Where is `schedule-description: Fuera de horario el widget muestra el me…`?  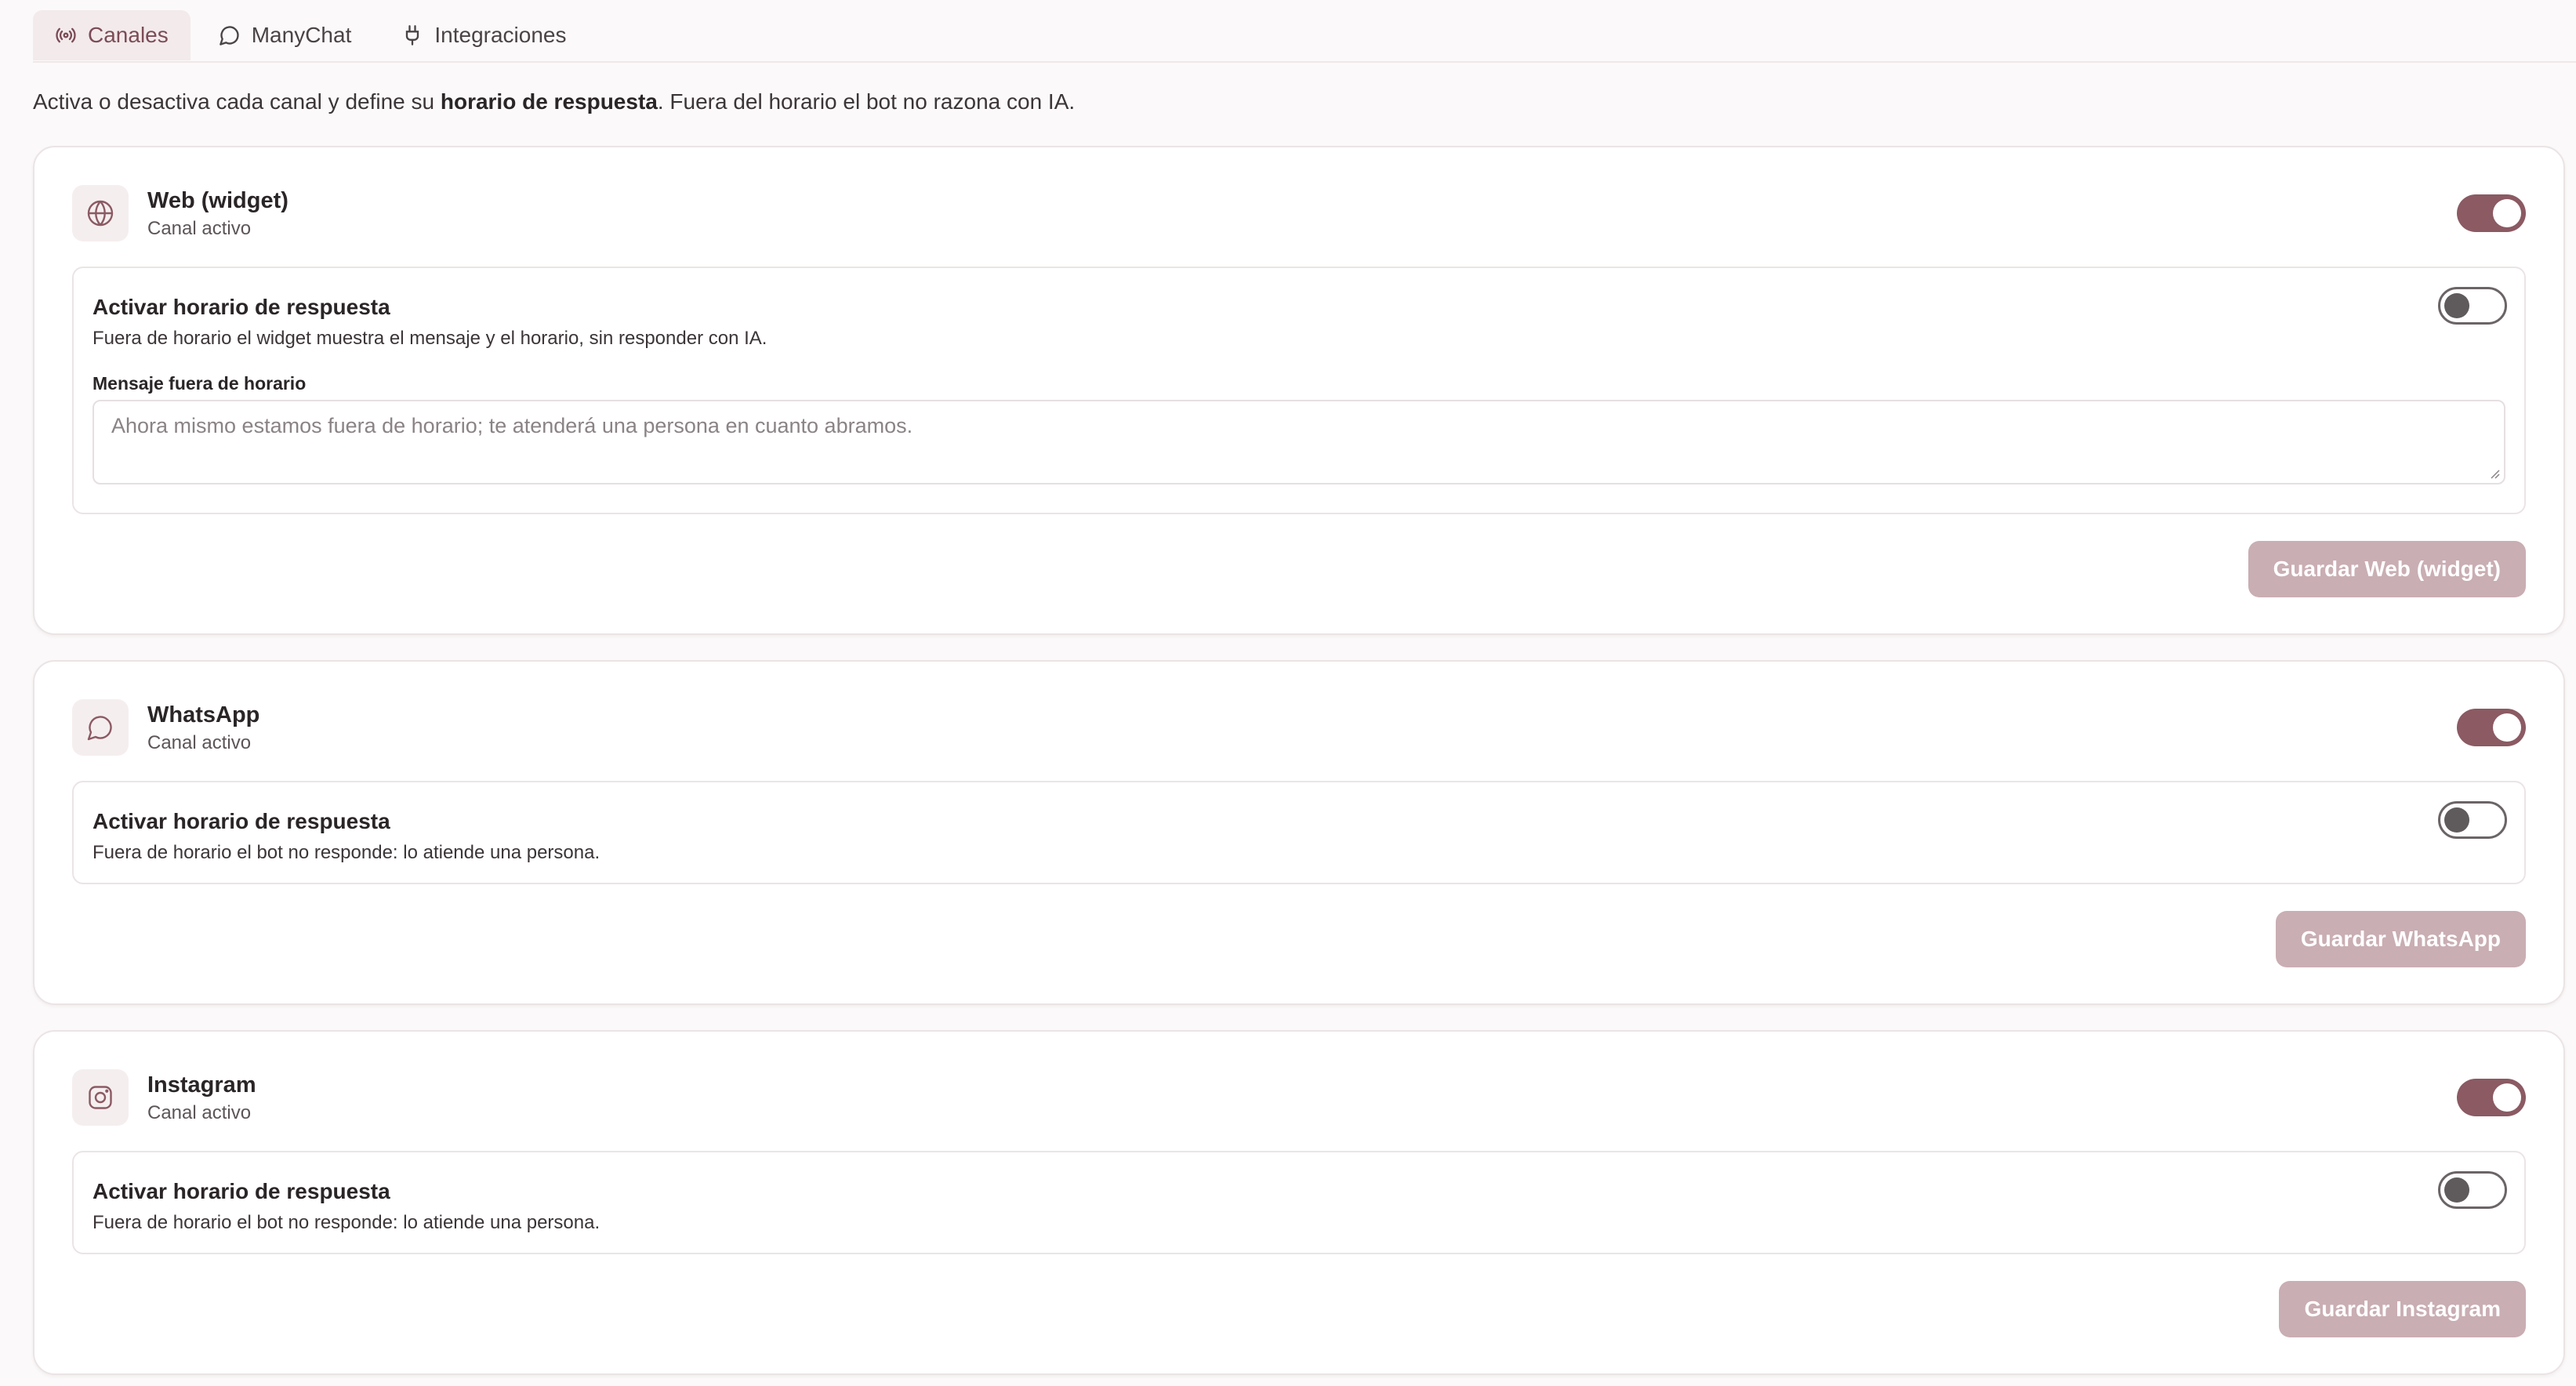 schedule-description: Fuera de horario el widget muestra el me… is located at coordinates (430, 338).